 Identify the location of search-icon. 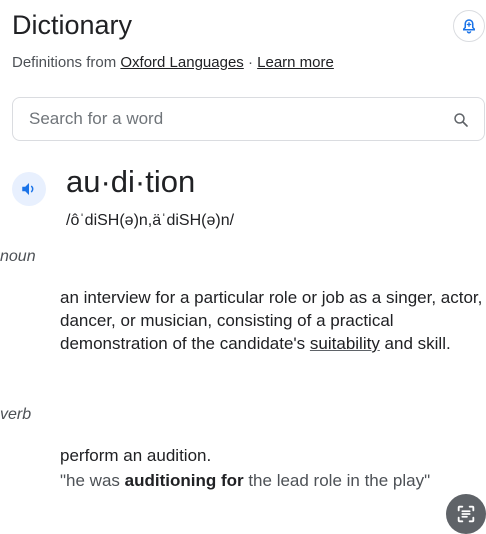
(461, 120).